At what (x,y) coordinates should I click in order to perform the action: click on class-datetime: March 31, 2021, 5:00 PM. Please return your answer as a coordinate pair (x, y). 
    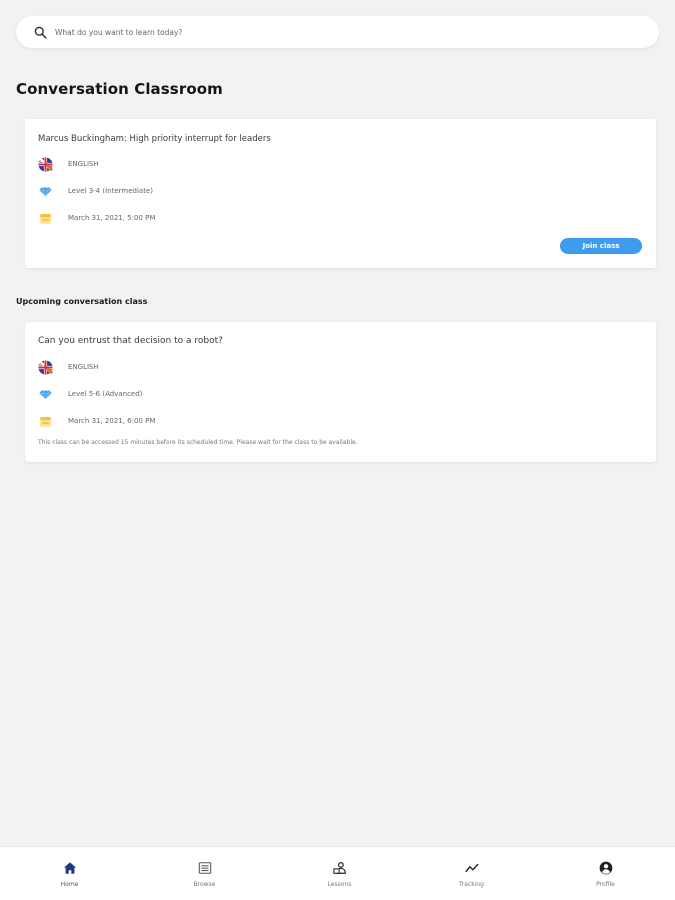
    Looking at the image, I should click on (112, 218).